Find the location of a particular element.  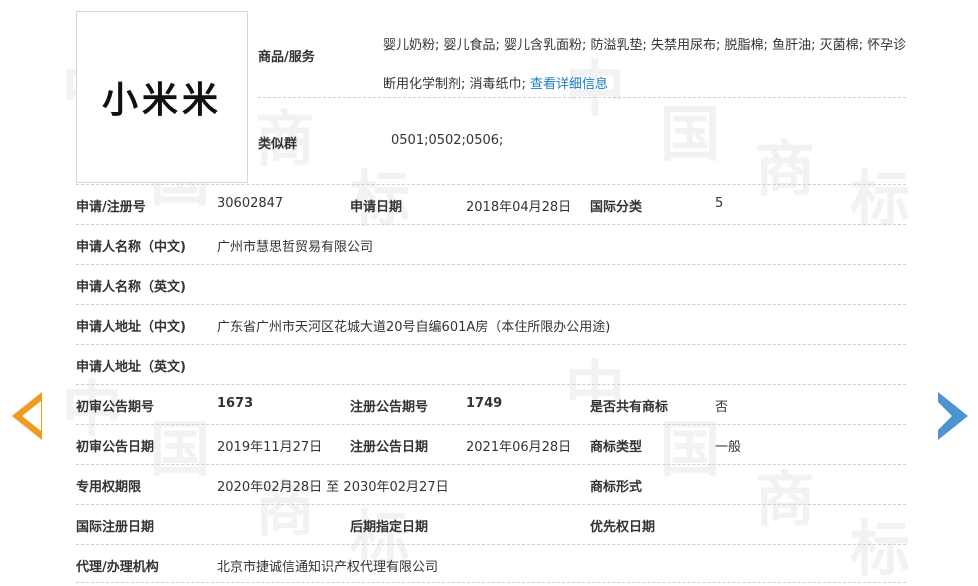

tm-form-label: 商标形式 is located at coordinates (616, 487).